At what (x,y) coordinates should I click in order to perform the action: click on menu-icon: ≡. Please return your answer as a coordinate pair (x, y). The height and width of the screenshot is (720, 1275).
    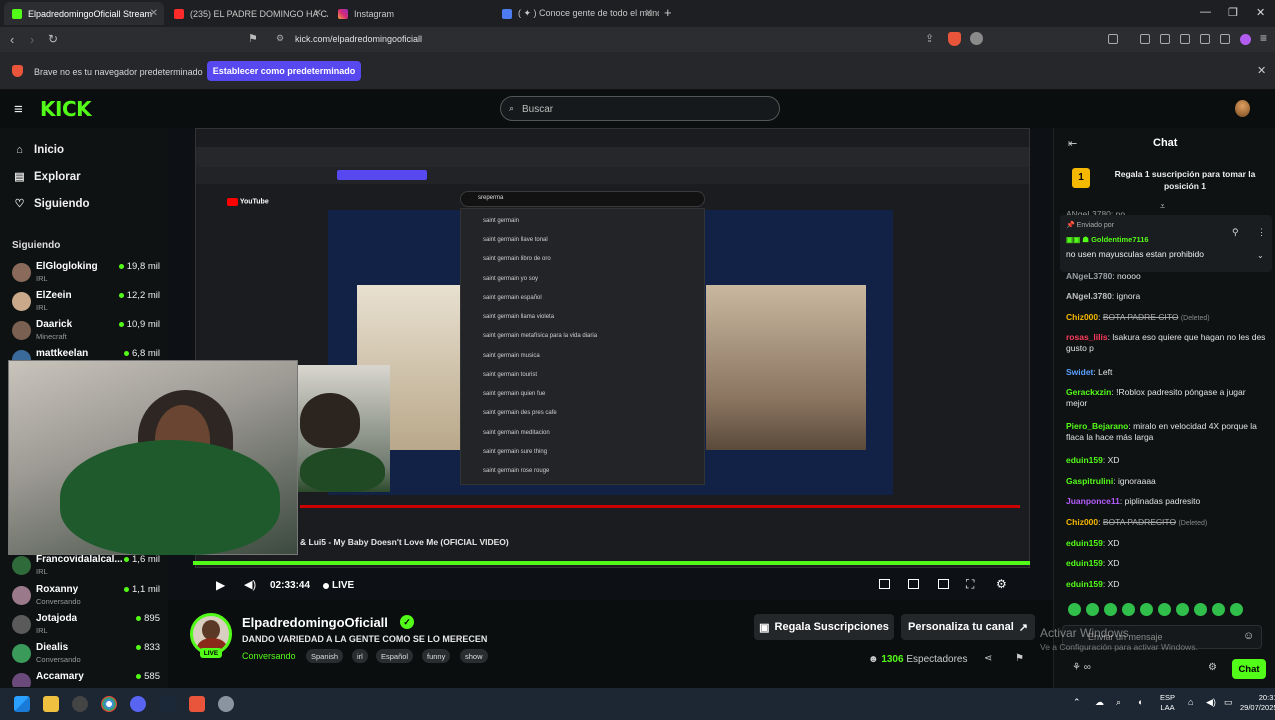
    Looking at the image, I should click on (1263, 38).